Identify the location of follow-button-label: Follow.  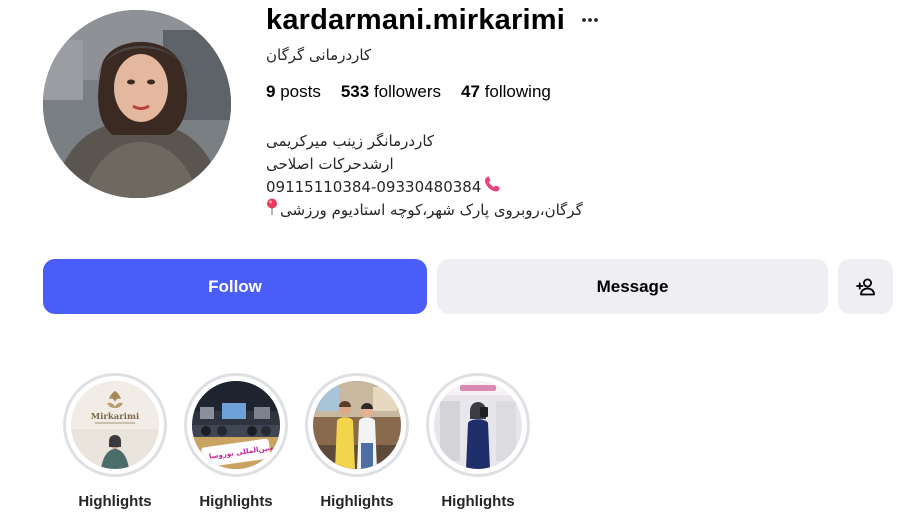
(235, 286).